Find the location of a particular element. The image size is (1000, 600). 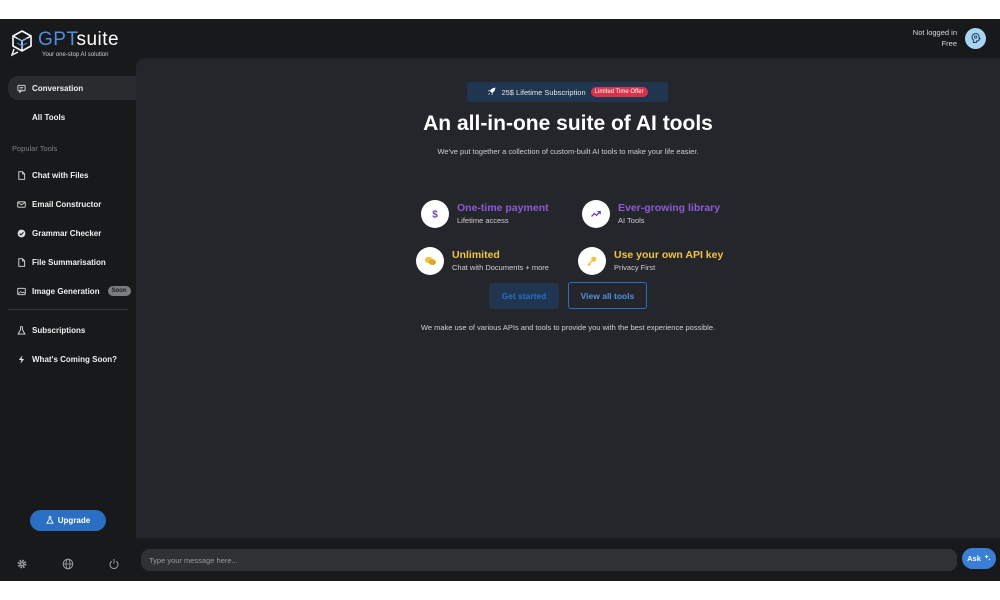

feature-subtitle: Lifetime access is located at coordinates (483, 220).